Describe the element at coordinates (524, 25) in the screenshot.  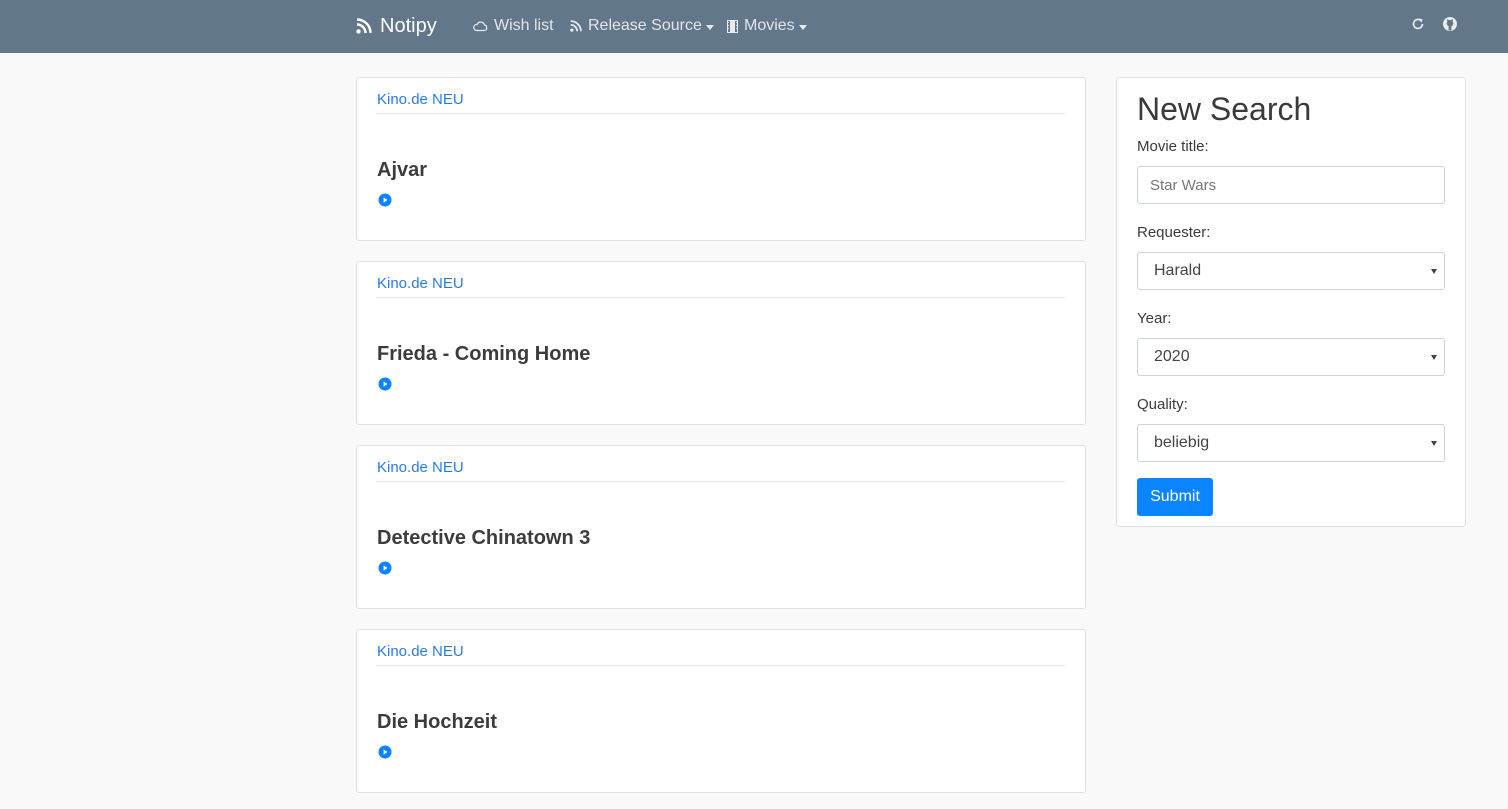
I see `nav-wish-list-label: Wish list` at that location.